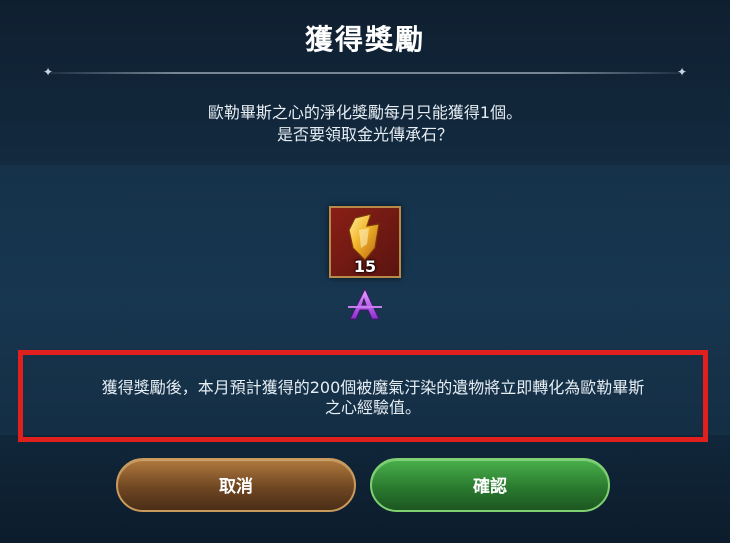 Image resolution: width=730 pixels, height=543 pixels. I want to click on dialog-message-line2: 是否要領取金光傳承石？, so click(364, 134).